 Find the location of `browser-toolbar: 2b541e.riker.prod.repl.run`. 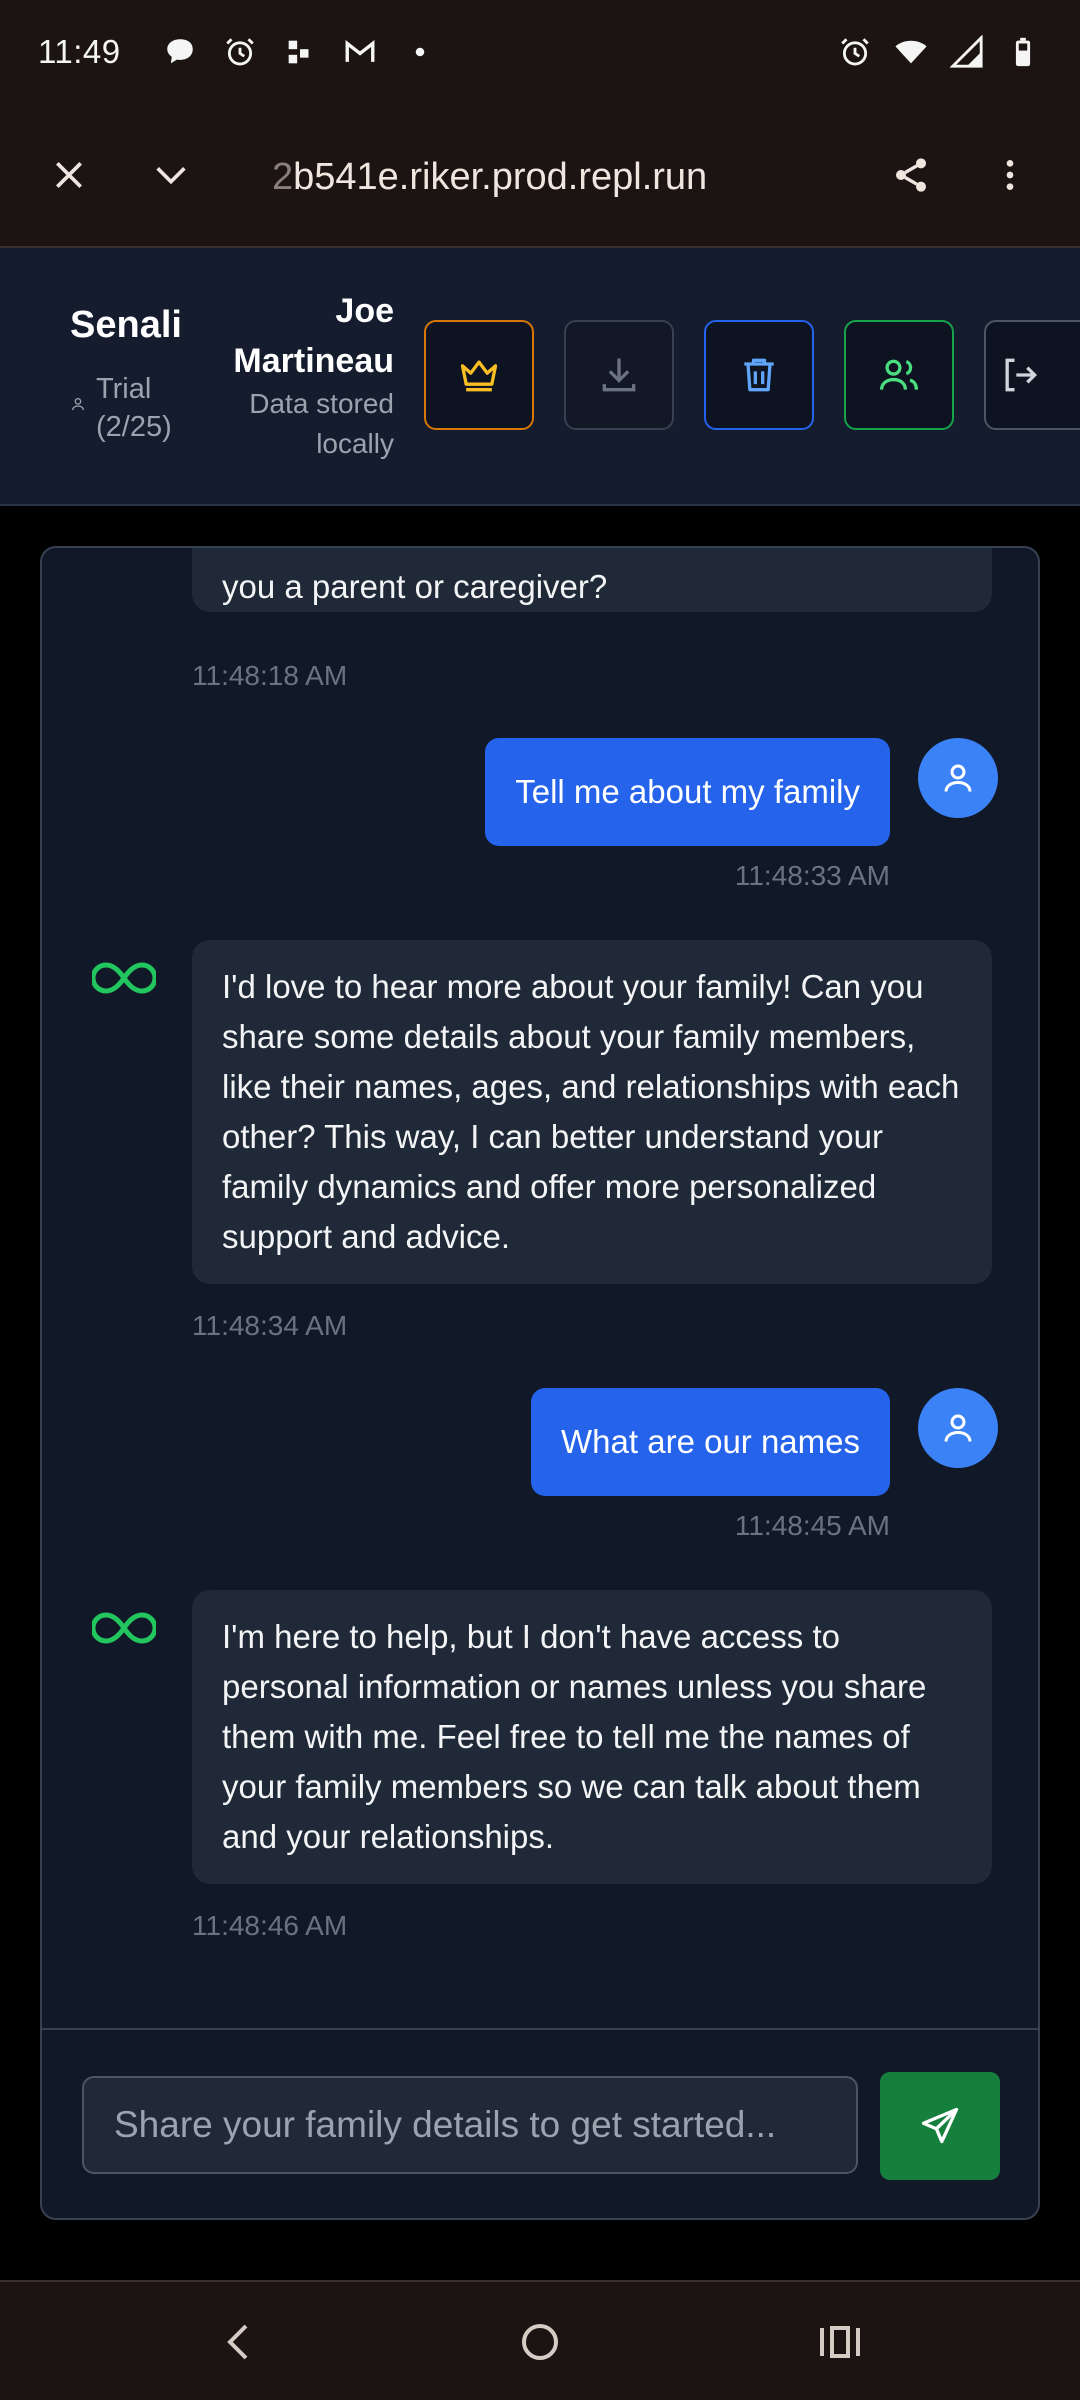

browser-toolbar: 2b541e.riker.prod.repl.run is located at coordinates (540, 176).